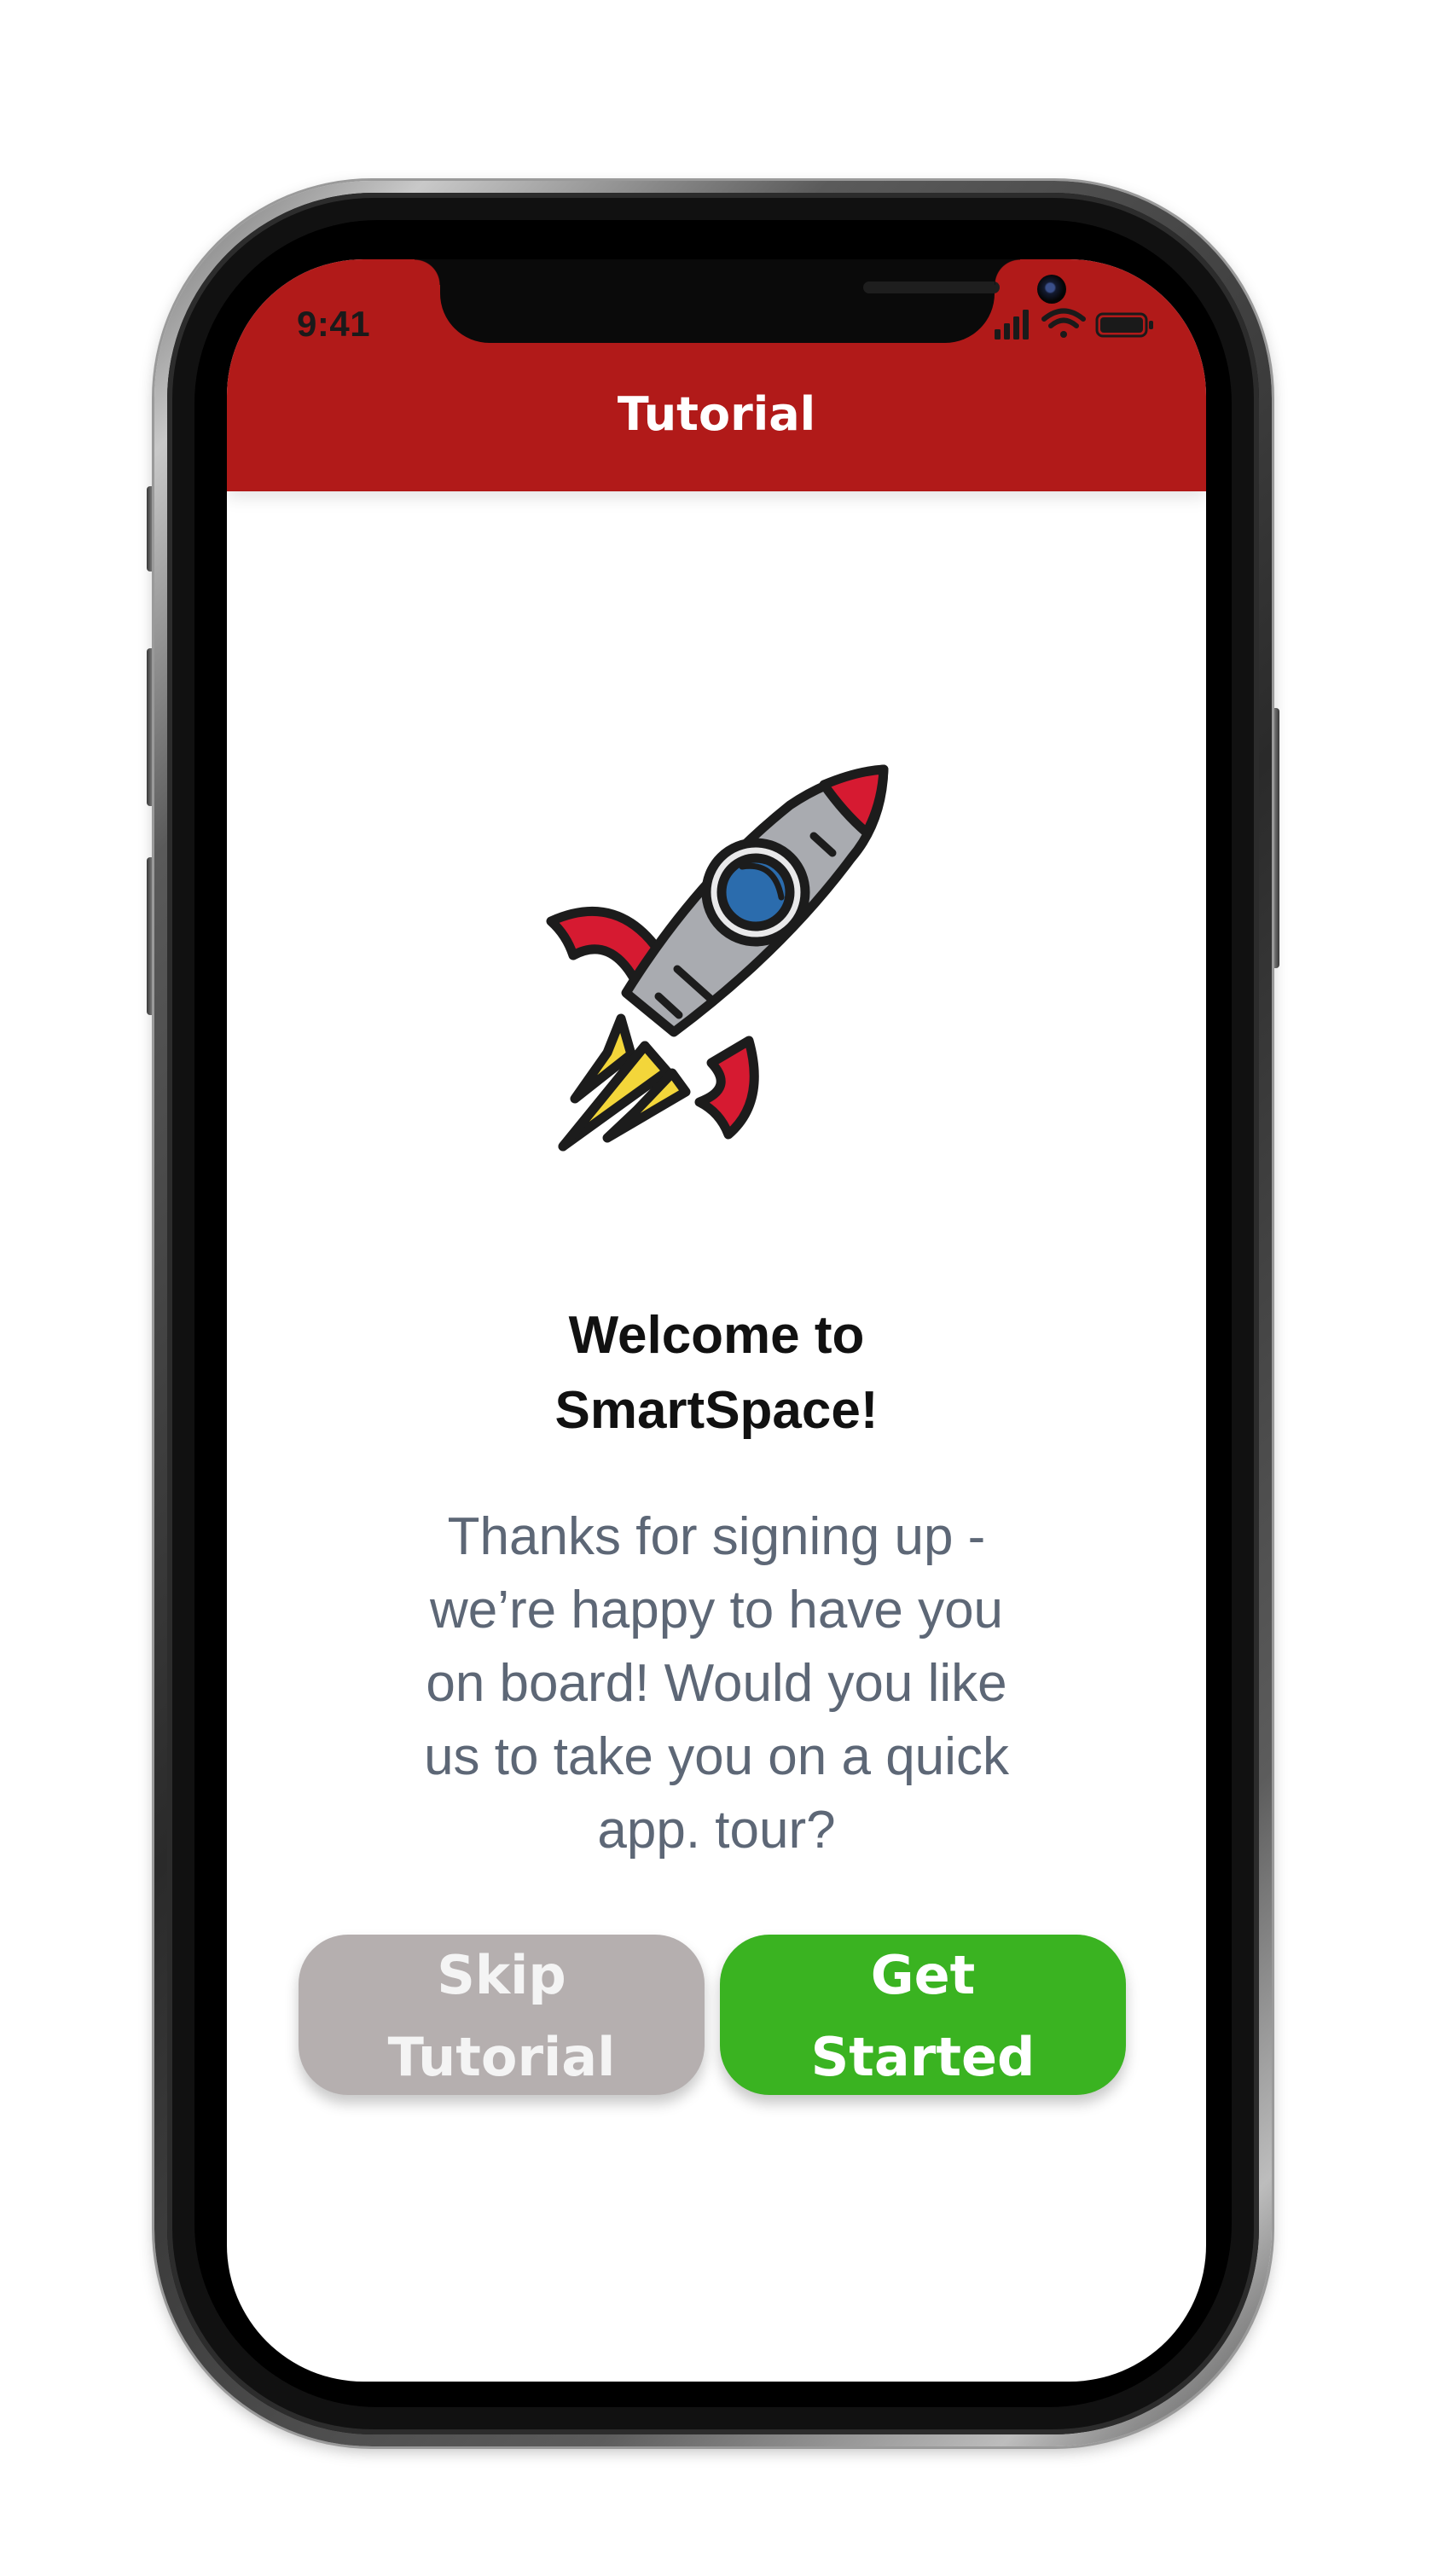 Image resolution: width=1456 pixels, height=2559 pixels. Describe the element at coordinates (716, 1756) in the screenshot. I see `welcome-message-line: us to take you on a quick` at that location.